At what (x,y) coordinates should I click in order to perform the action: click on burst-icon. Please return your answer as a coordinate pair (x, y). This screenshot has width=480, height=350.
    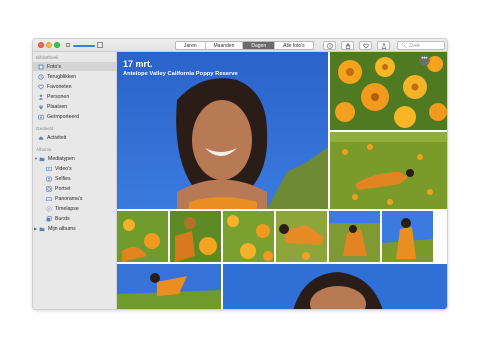
    Looking at the image, I should click on (48, 218).